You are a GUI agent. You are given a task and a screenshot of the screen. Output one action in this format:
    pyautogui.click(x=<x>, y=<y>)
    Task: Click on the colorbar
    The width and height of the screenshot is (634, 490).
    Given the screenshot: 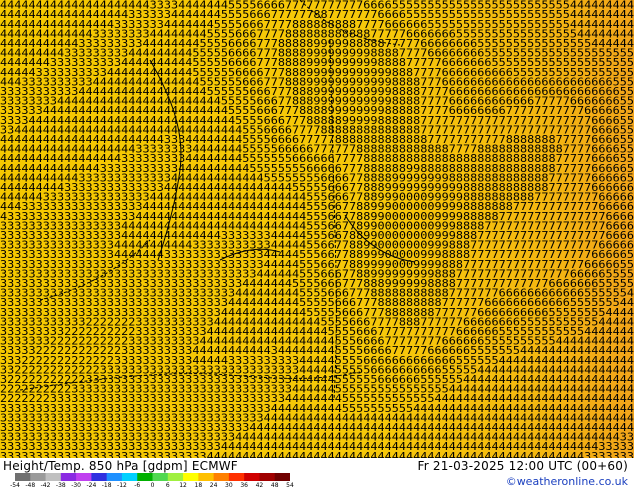 What is the action you would take?
    pyautogui.click(x=152, y=477)
    